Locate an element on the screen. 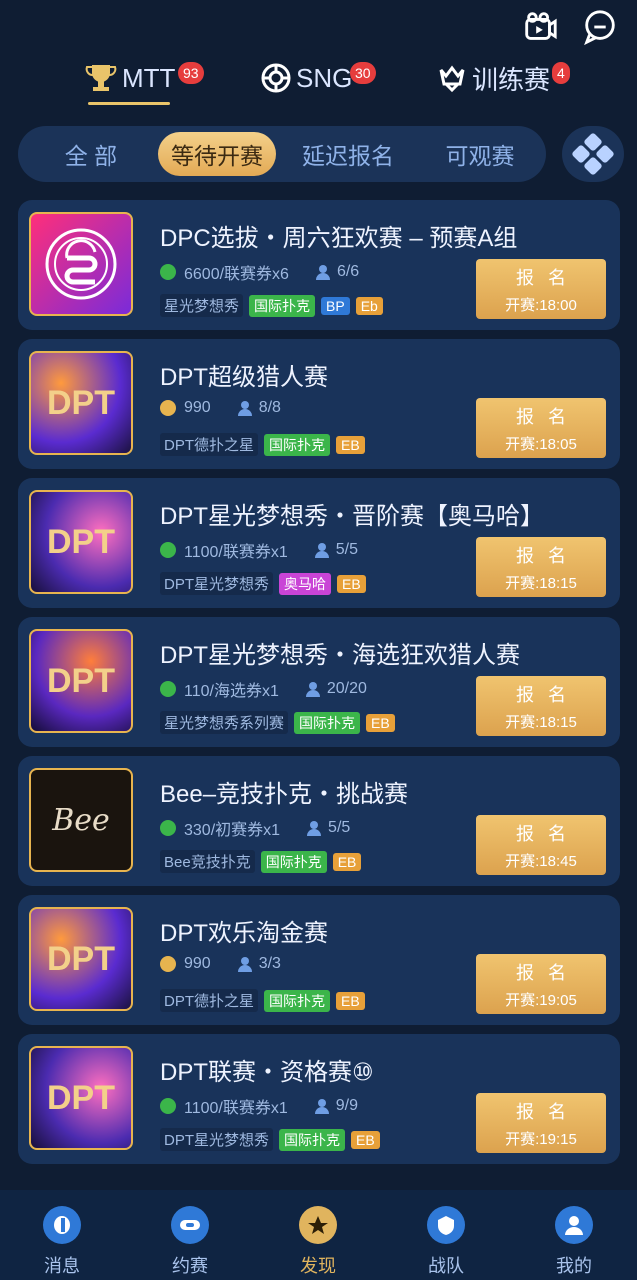 This screenshot has width=637, height=1280. badge-count: 30 is located at coordinates (363, 73).